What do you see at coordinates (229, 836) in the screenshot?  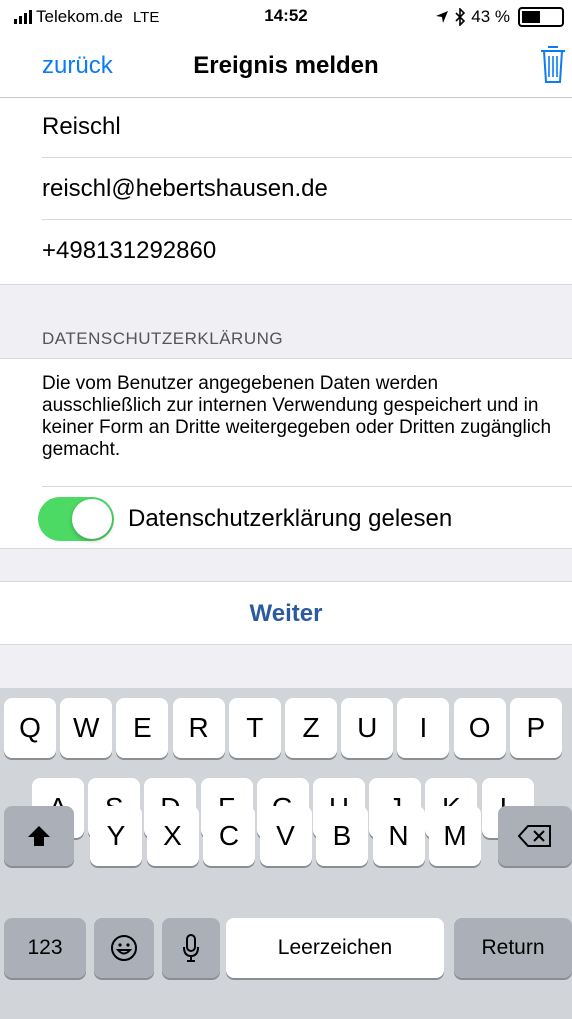 I see `key-c: C` at bounding box center [229, 836].